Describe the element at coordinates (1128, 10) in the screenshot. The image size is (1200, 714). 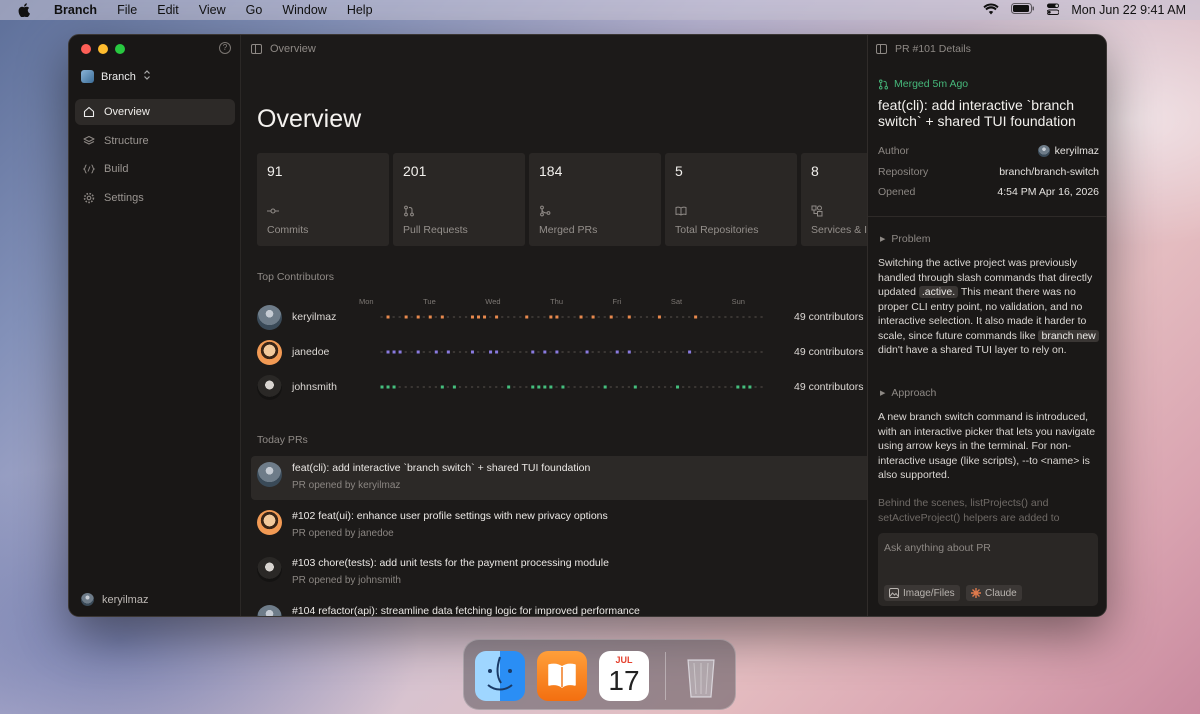
I see `menu-clock: Mon Jun 22 9:41 AM` at that location.